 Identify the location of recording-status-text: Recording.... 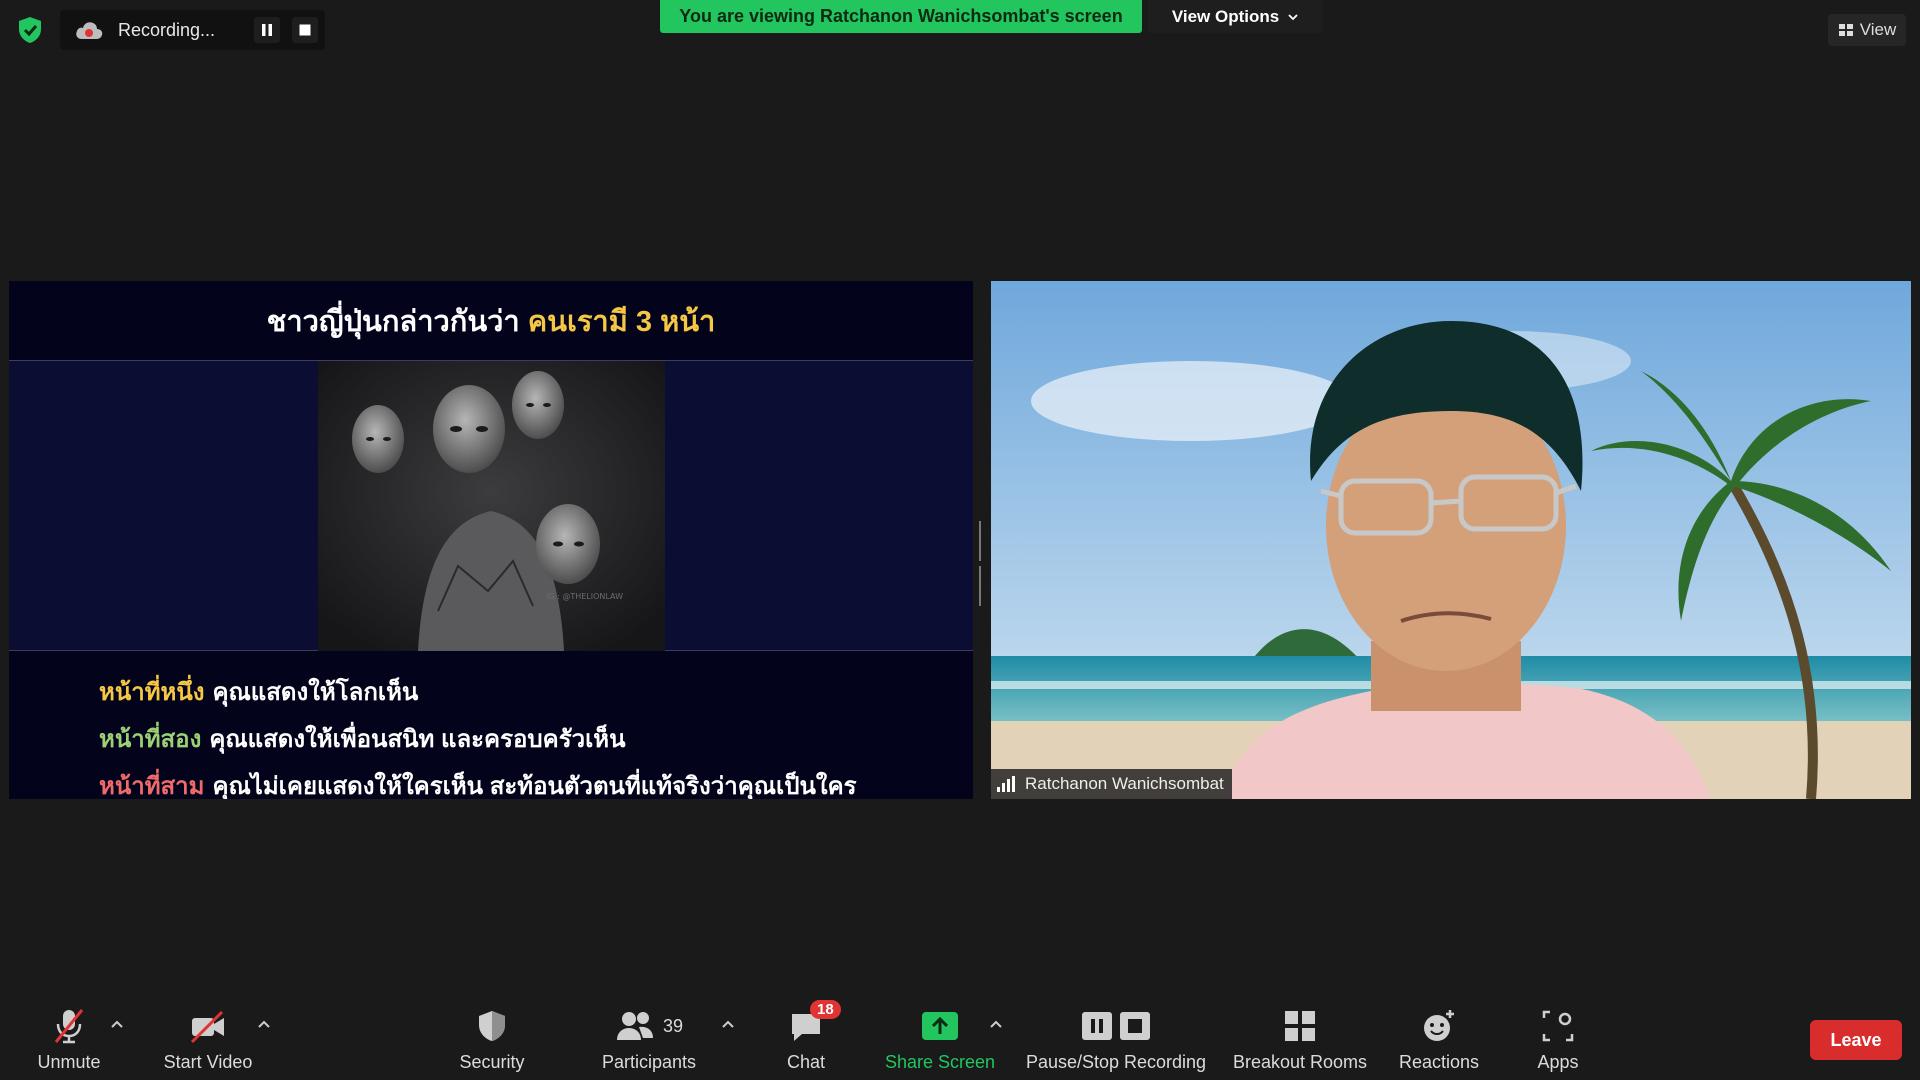
(167, 29).